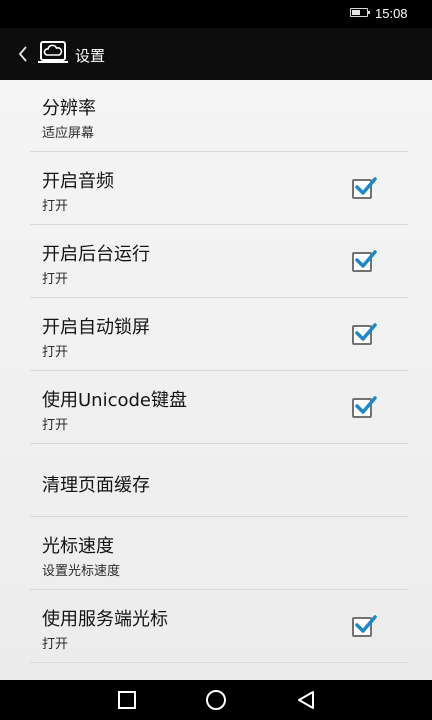  What do you see at coordinates (216, 481) in the screenshot?
I see `setting-clear-cache: 清理页面缓存` at bounding box center [216, 481].